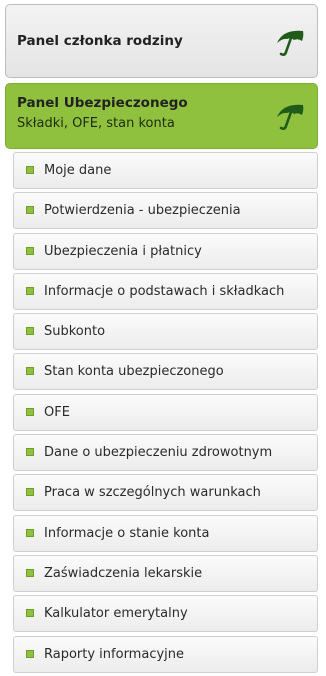 The width and height of the screenshot is (326, 676). What do you see at coordinates (114, 654) in the screenshot?
I see `menu-item-label: Raporty informacyjne` at bounding box center [114, 654].